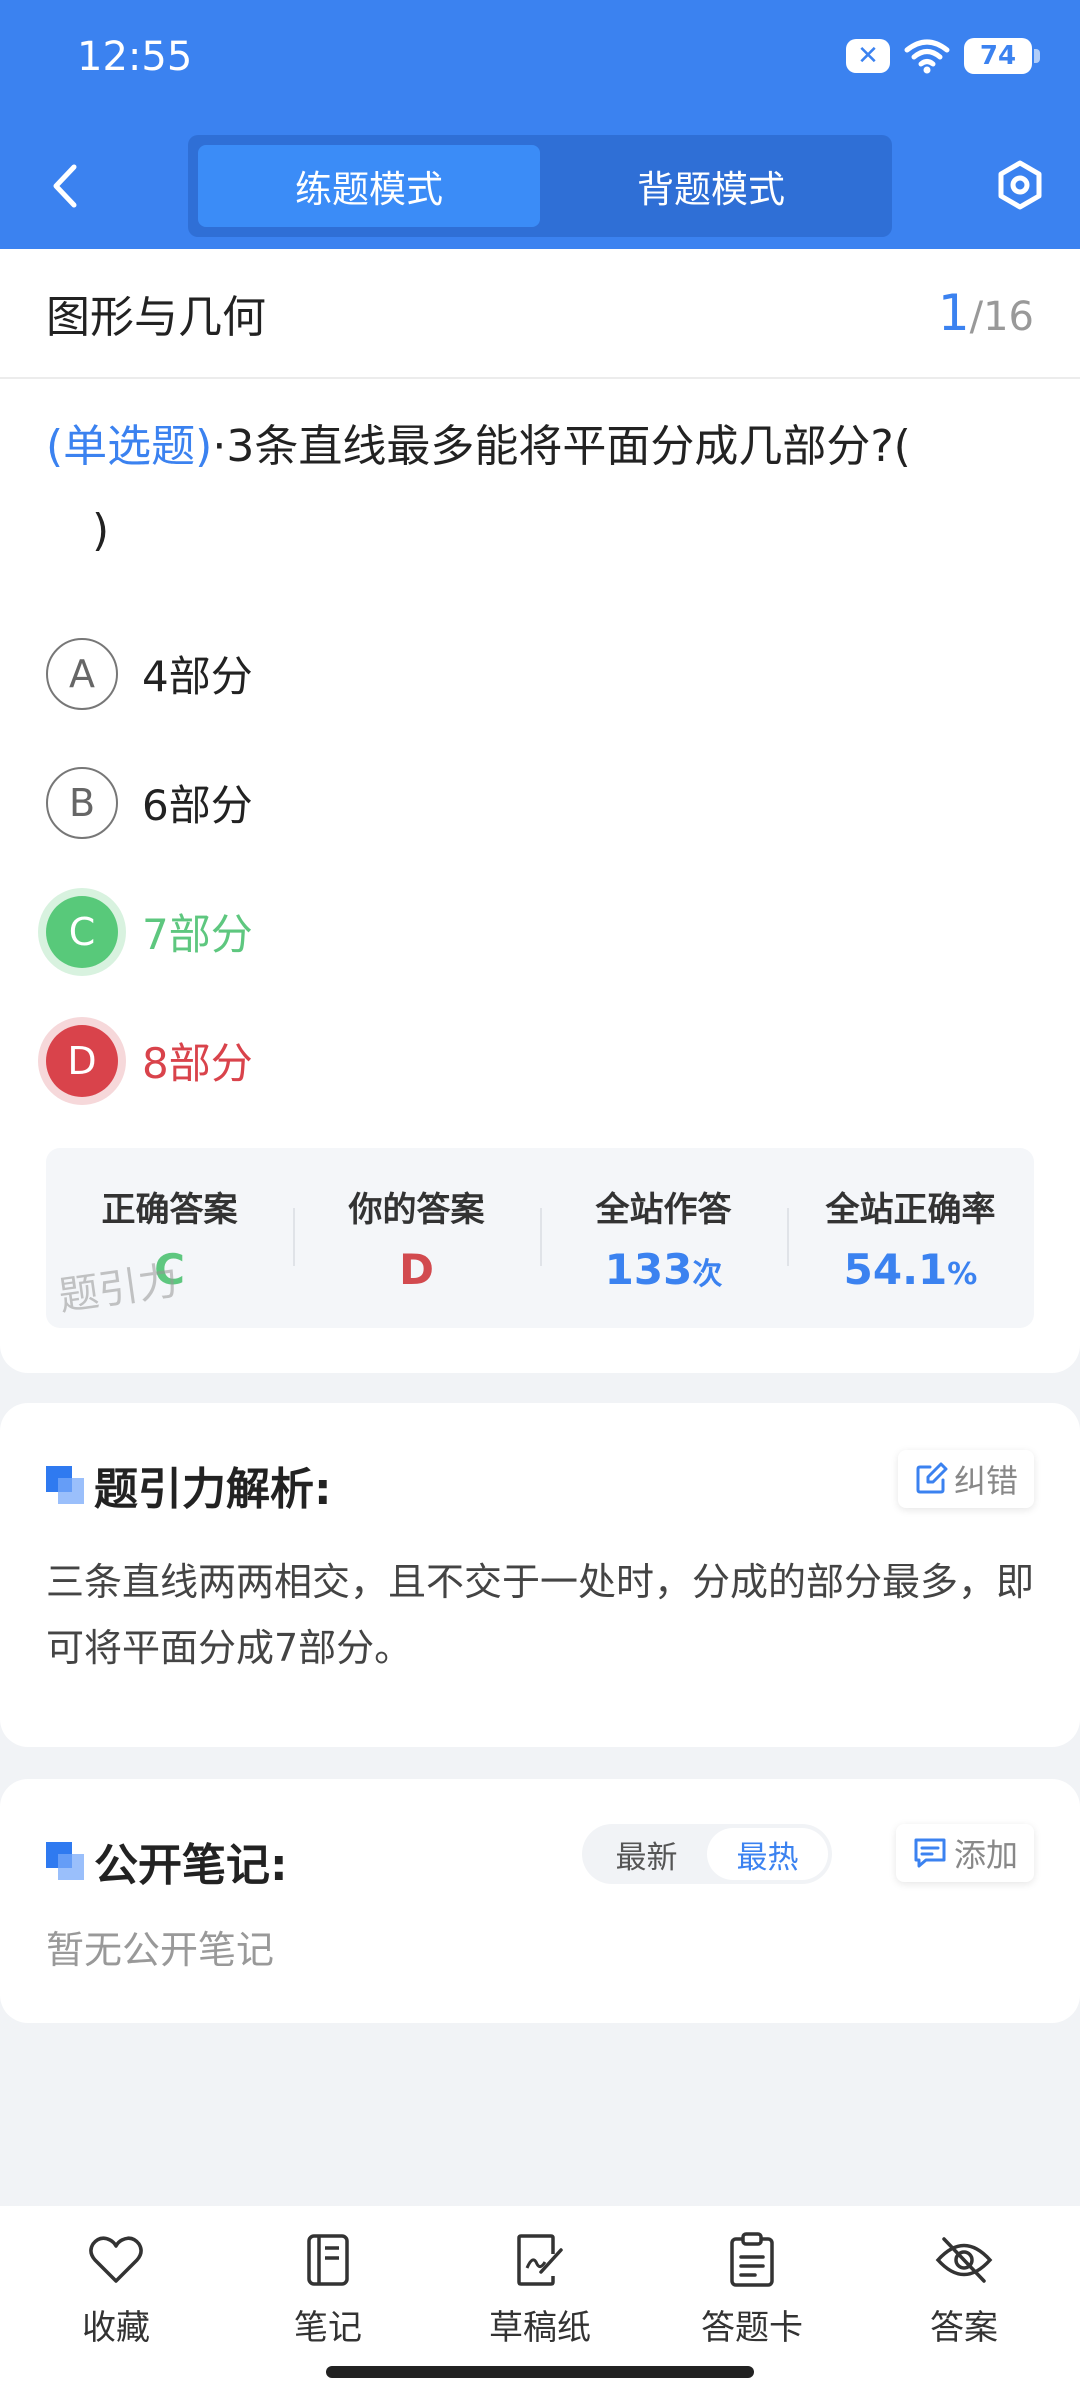  Describe the element at coordinates (197, 805) in the screenshot. I see `option-text: 6部分` at that location.